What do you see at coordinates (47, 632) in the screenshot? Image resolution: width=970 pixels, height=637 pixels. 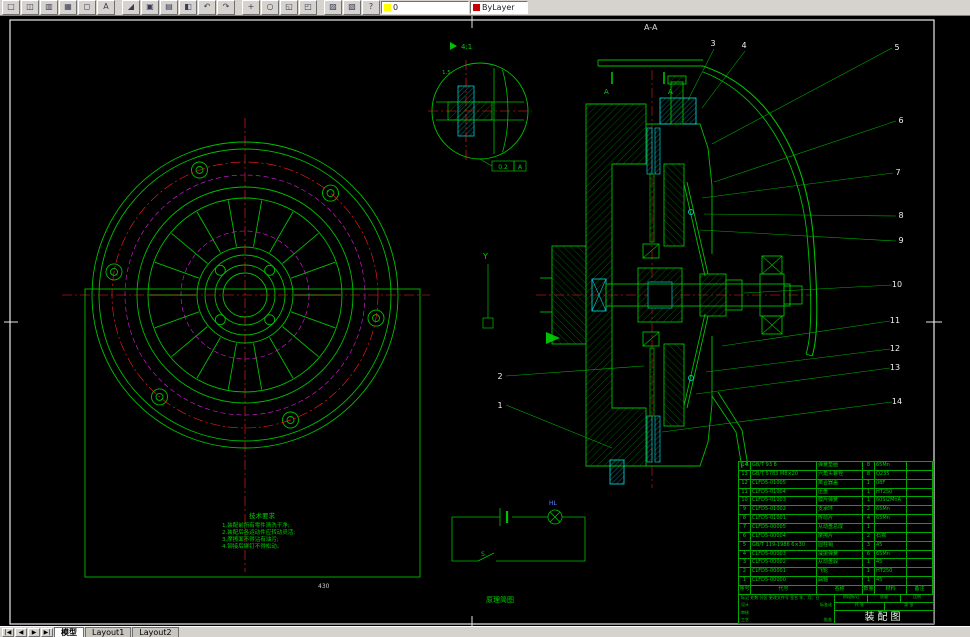 I see `tab-last-button: ▶|` at bounding box center [47, 632].